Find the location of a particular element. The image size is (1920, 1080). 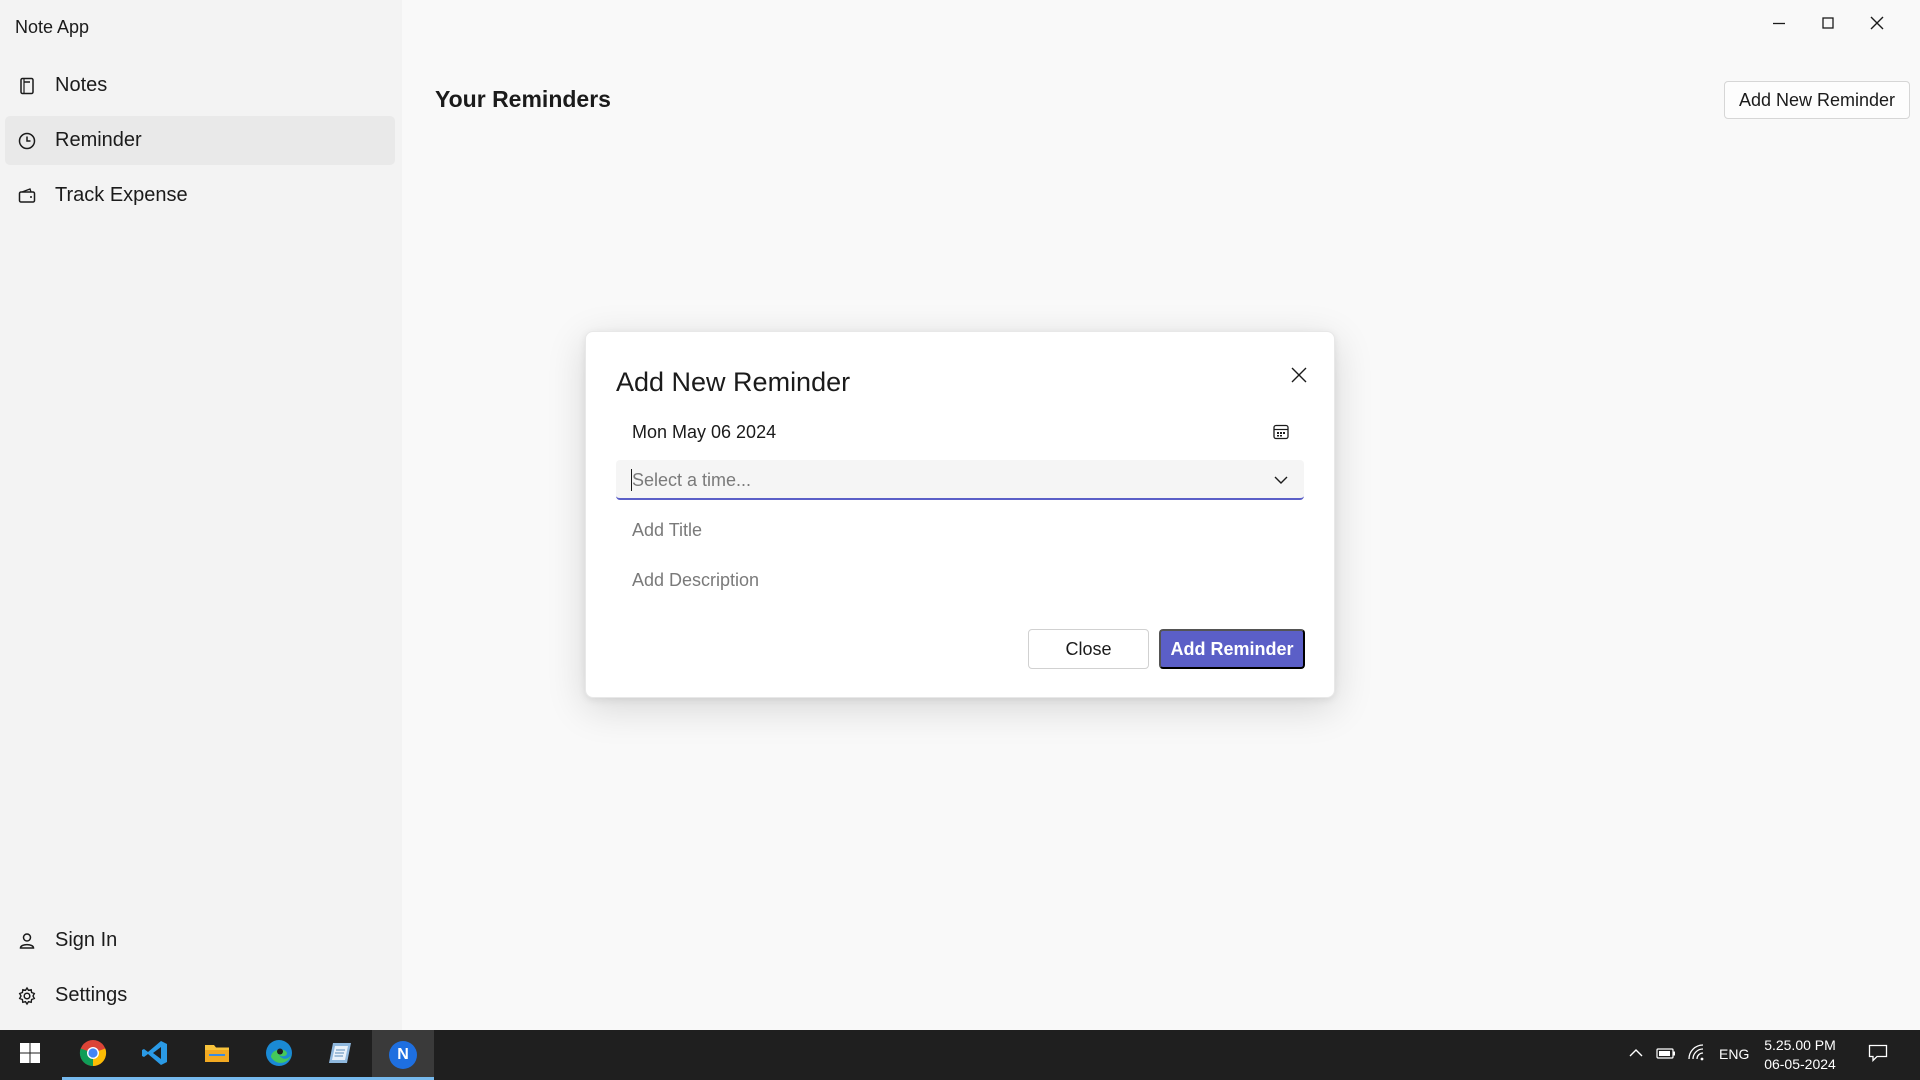

sidebar-item-notes: Notes is located at coordinates (200, 85).